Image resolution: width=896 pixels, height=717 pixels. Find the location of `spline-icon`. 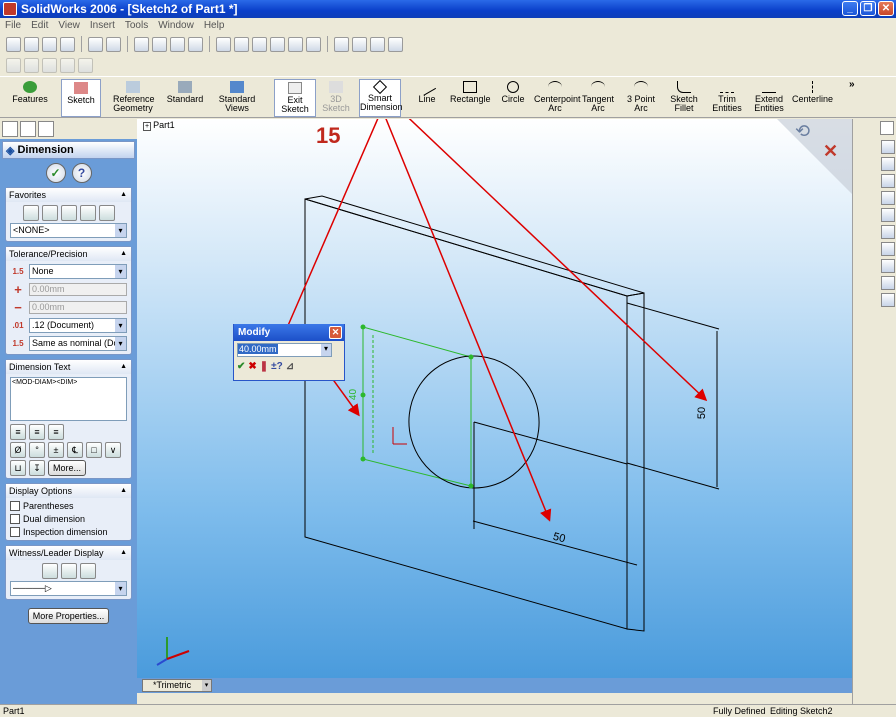

spline-icon is located at coordinates (67, 65).